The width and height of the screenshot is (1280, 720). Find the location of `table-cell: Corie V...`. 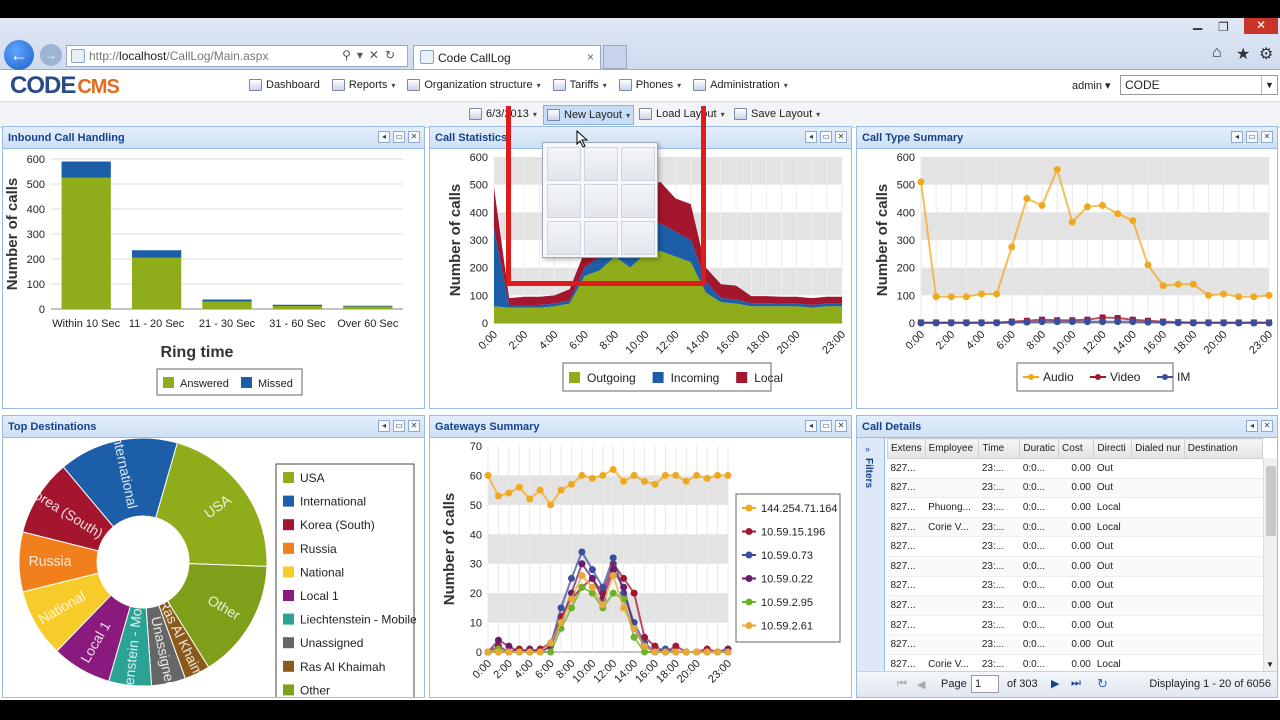

table-cell: Corie V... is located at coordinates (952, 662).